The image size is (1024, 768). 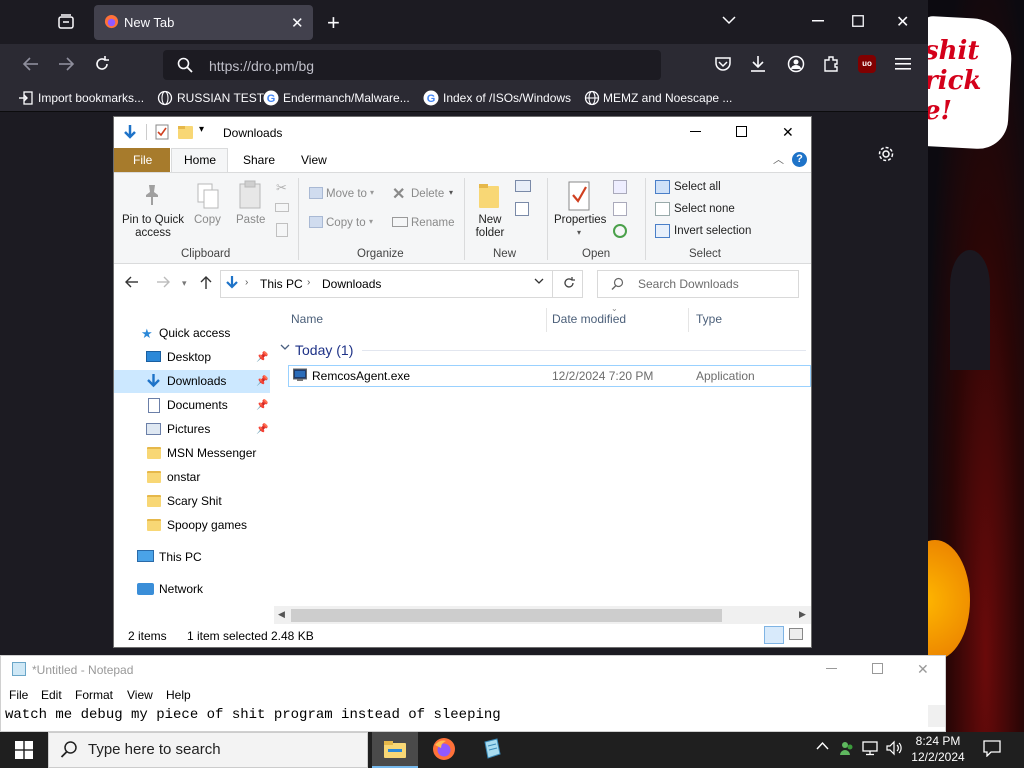 What do you see at coordinates (704, 209) in the screenshot?
I see `select-none-button: Select none` at bounding box center [704, 209].